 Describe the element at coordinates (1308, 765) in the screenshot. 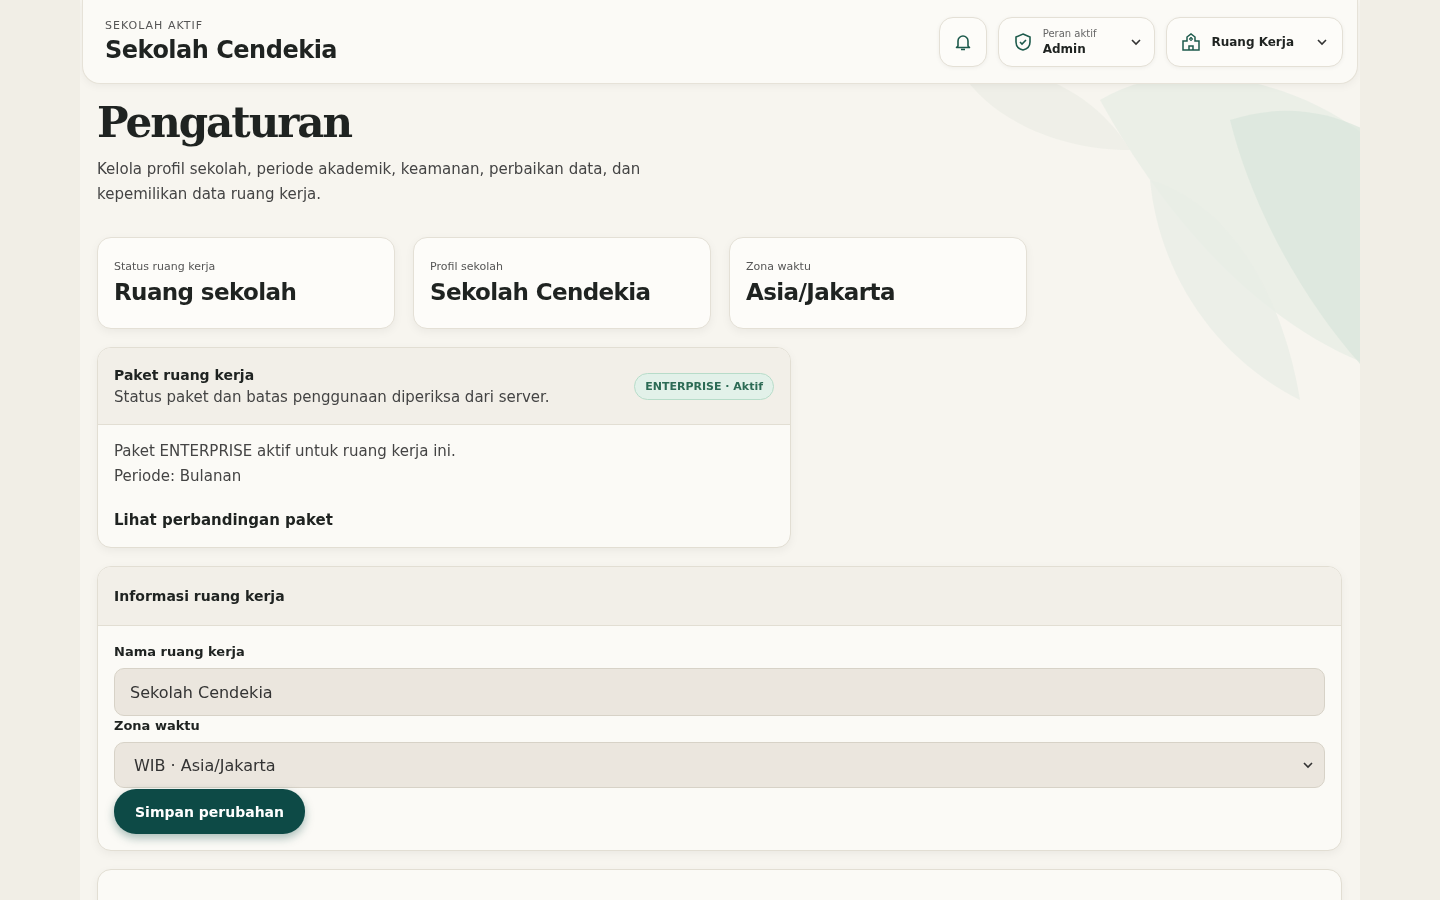

I see `chevron-down-icon` at that location.